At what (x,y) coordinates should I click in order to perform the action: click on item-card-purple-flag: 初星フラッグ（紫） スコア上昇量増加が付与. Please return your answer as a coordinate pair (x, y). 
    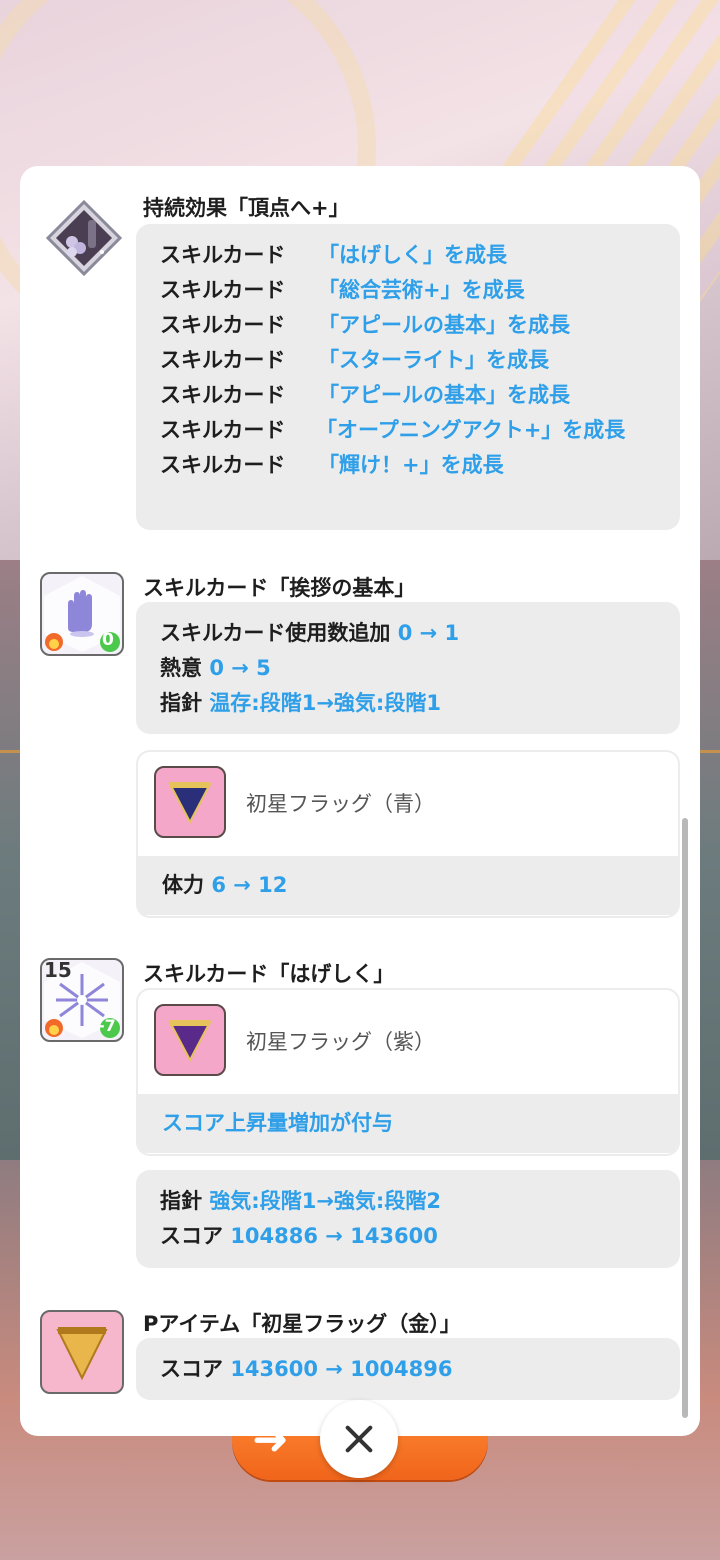
    Looking at the image, I should click on (408, 1072).